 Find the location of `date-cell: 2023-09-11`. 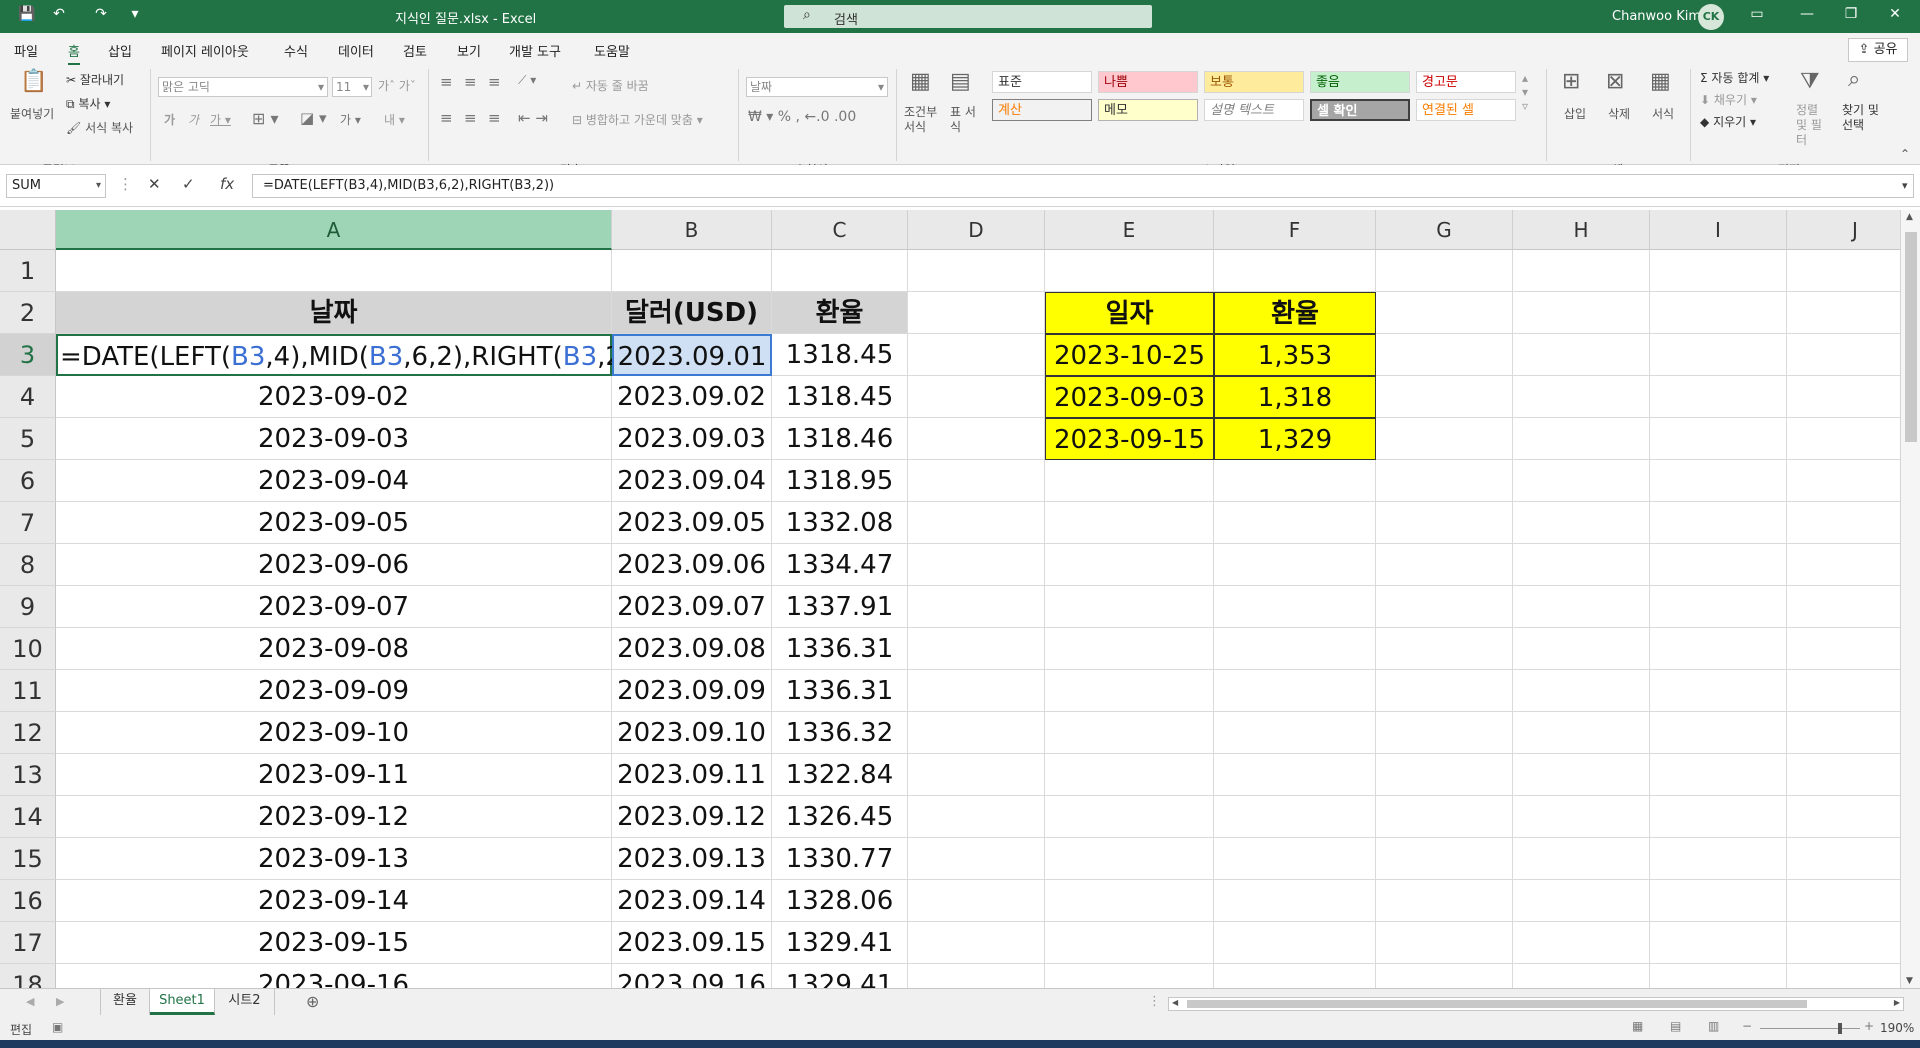

date-cell: 2023-09-11 is located at coordinates (334, 775).